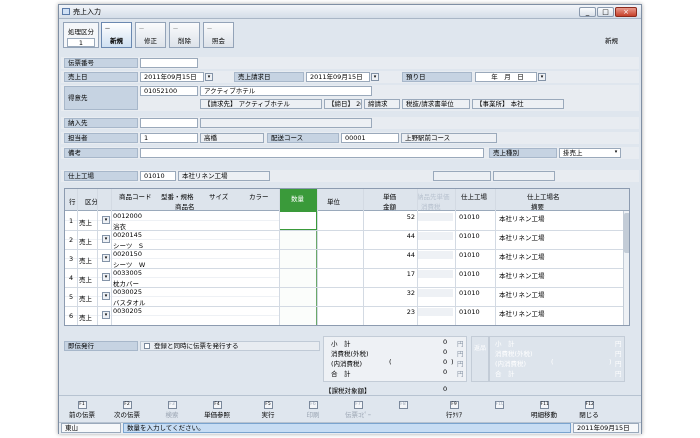 Image resolution: width=700 pixels, height=438 pixels. I want to click on inquiry-button: — 照会, so click(218, 35).